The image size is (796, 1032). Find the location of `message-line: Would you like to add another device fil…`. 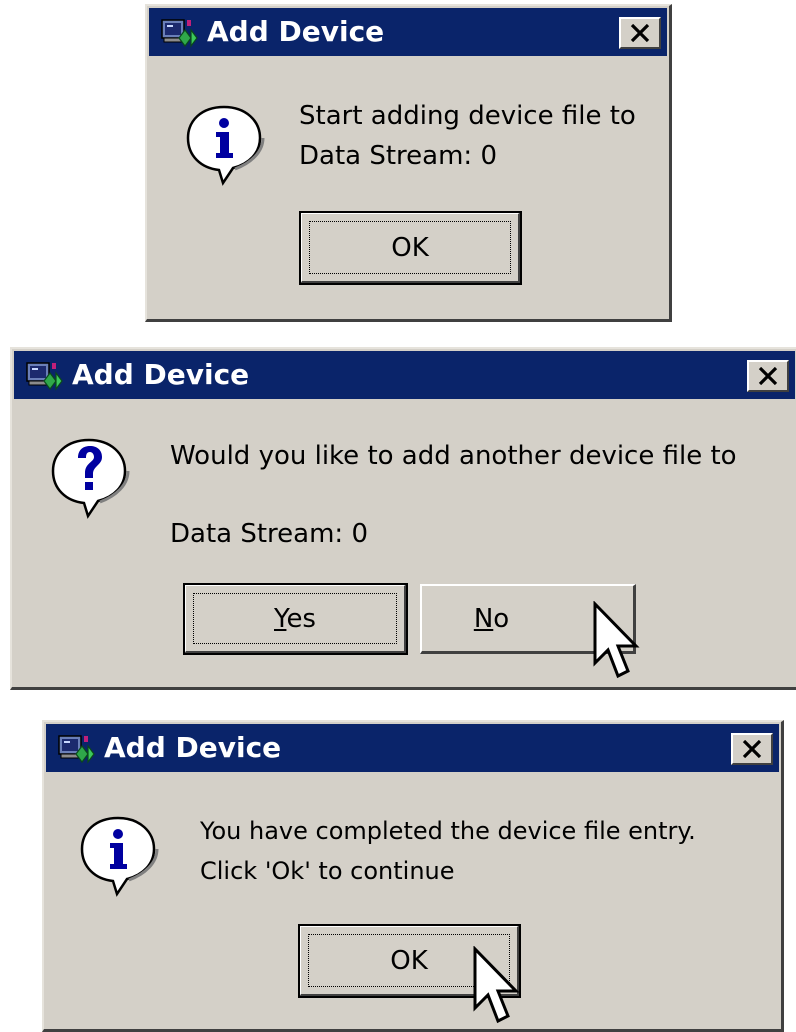

message-line: Would you like to add another device fil… is located at coordinates (453, 456).